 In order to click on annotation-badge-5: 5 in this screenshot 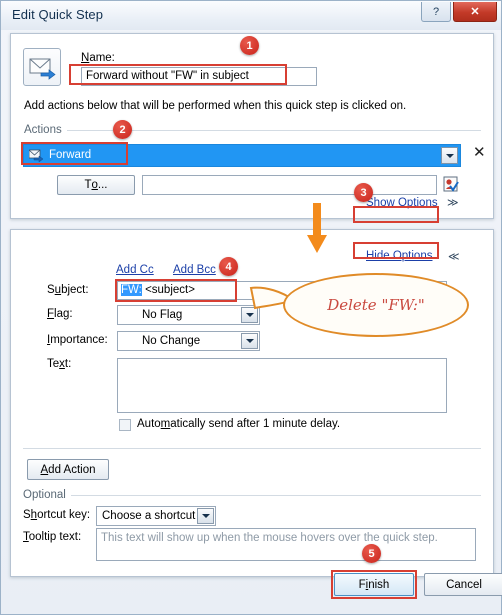, I will do `click(371, 553)`.